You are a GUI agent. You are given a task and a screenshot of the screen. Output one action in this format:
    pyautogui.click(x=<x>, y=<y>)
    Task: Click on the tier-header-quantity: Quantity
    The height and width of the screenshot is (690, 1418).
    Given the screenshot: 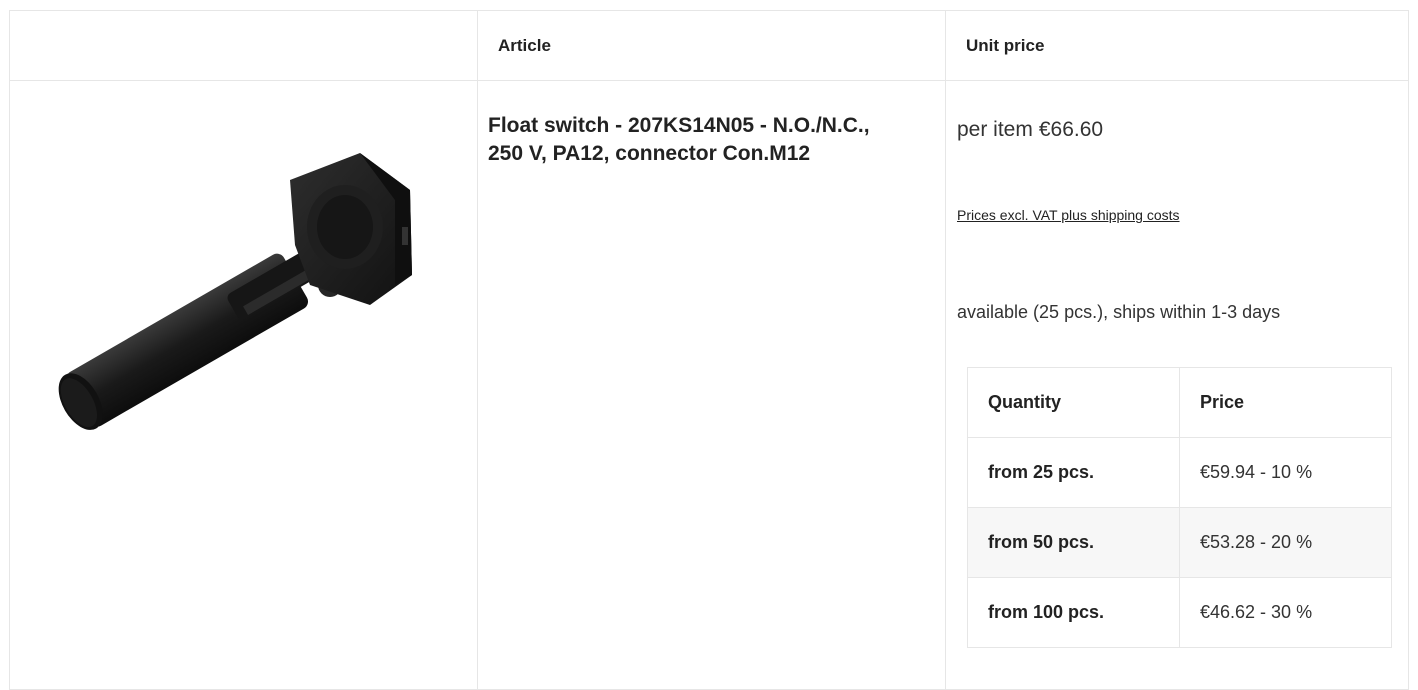 What is the action you would take?
    pyautogui.click(x=1073, y=402)
    